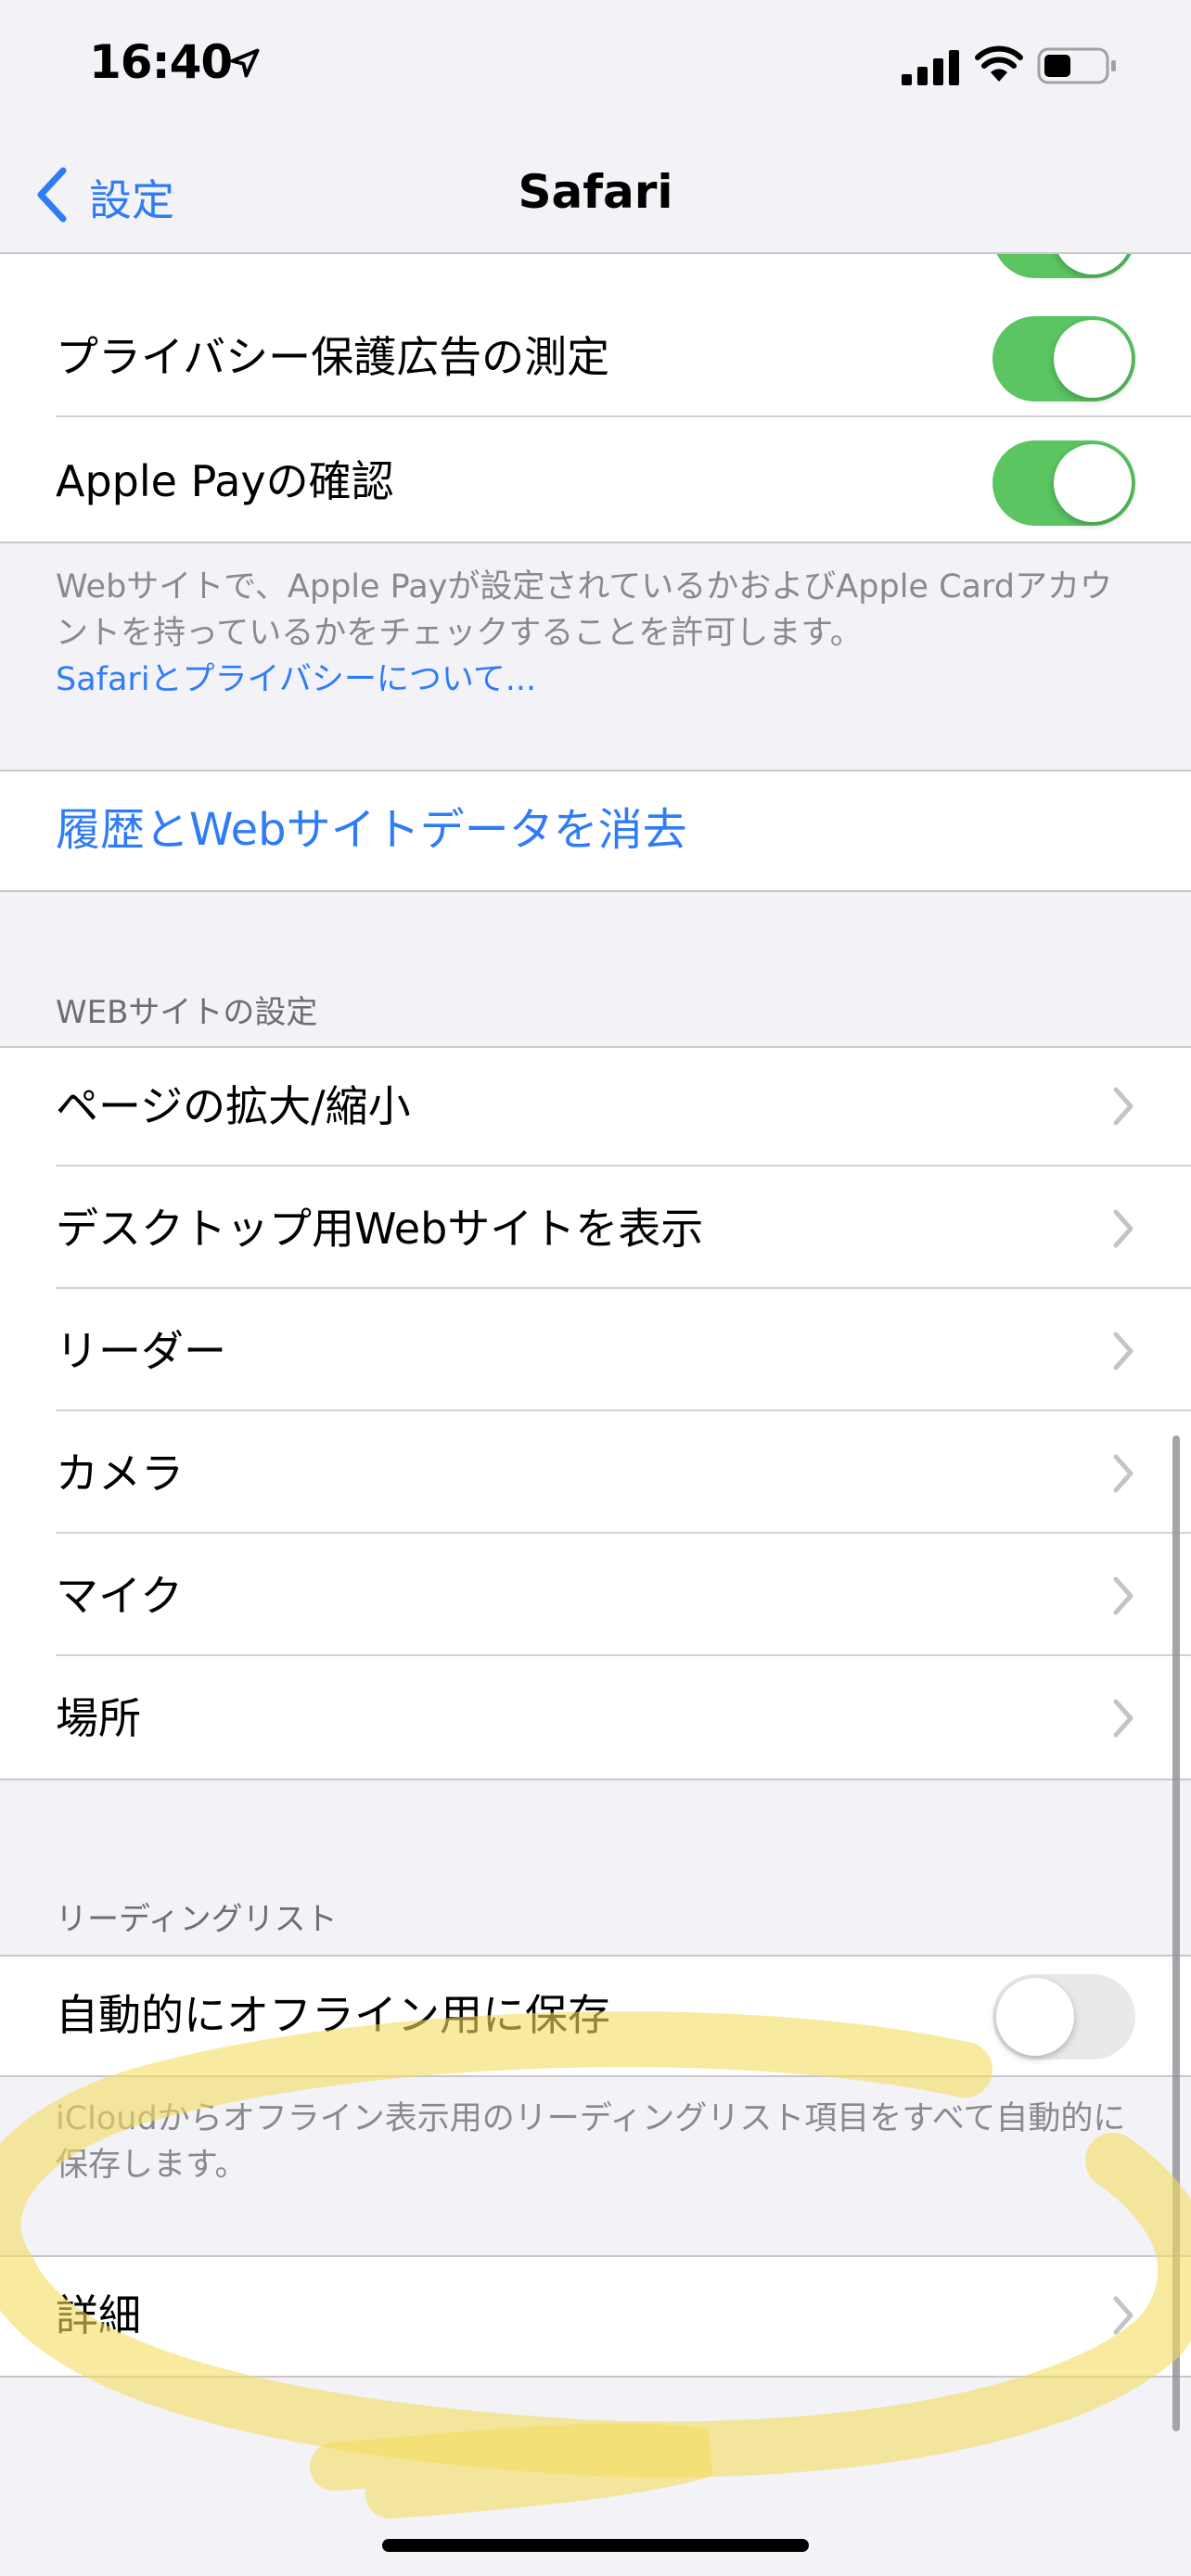 The width and height of the screenshot is (1191, 2576). What do you see at coordinates (98, 2315) in the screenshot?
I see `advanced-label: 詳細` at bounding box center [98, 2315].